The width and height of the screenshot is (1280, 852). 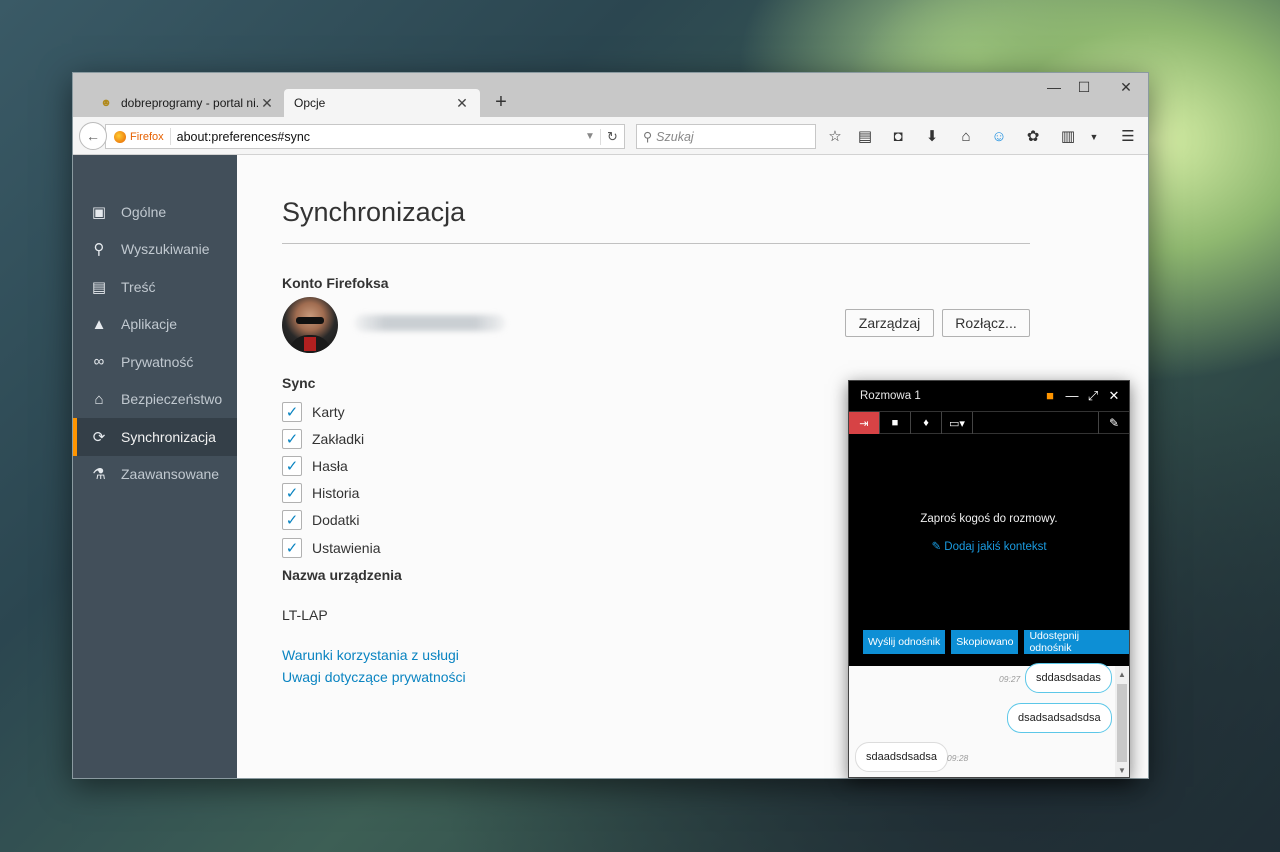 What do you see at coordinates (106, 103) in the screenshot?
I see `dobreprogramy-favicon-icon: ☻` at bounding box center [106, 103].